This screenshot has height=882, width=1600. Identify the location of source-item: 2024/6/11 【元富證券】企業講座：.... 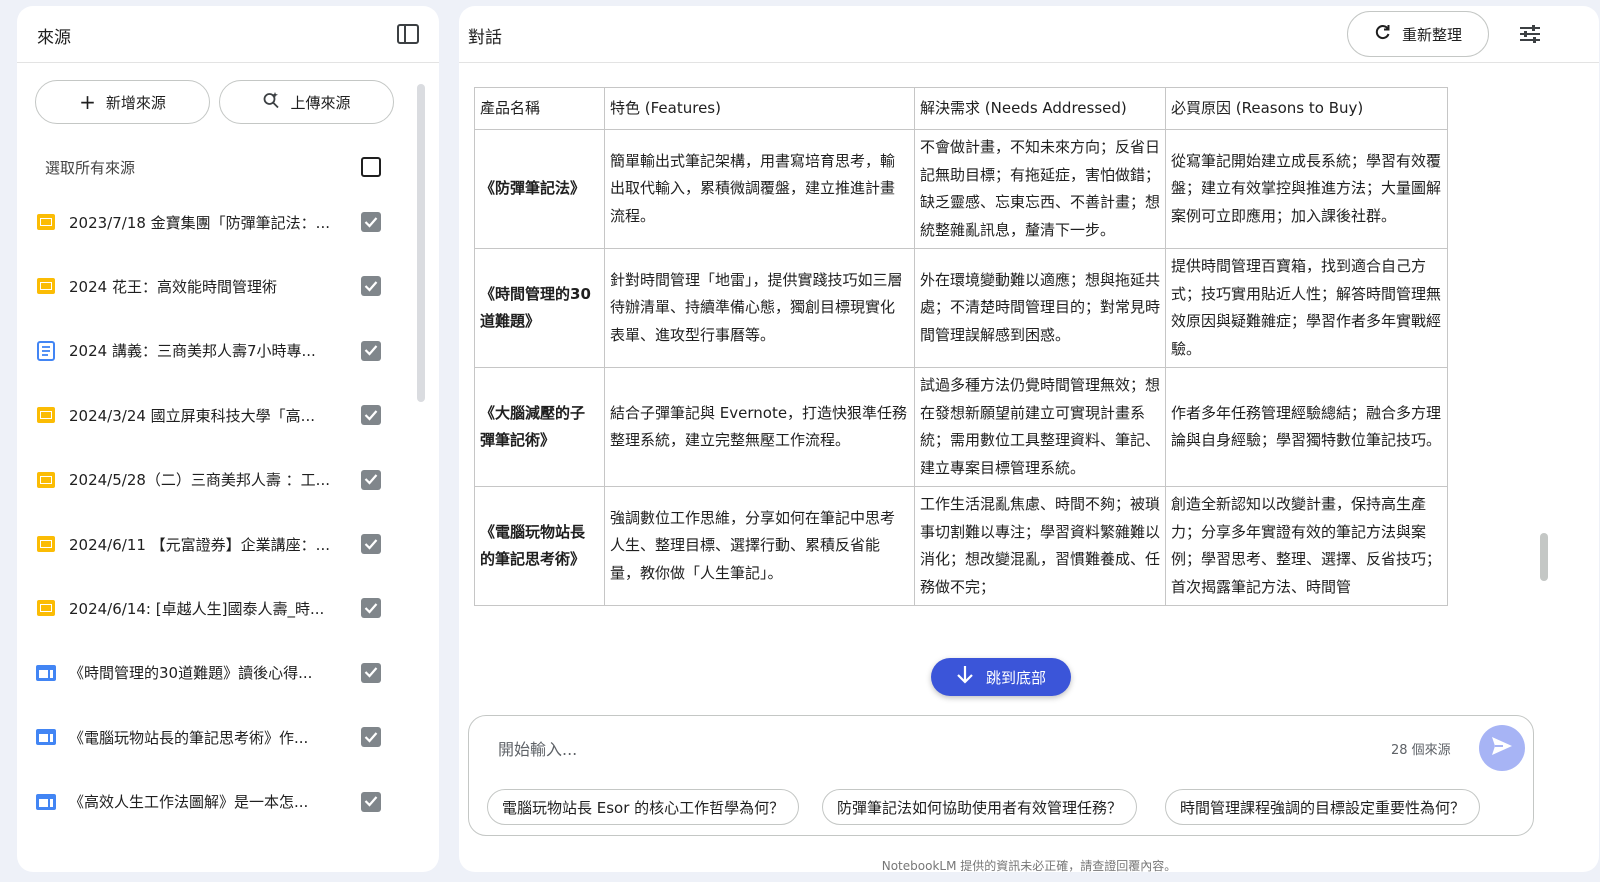
(210, 544).